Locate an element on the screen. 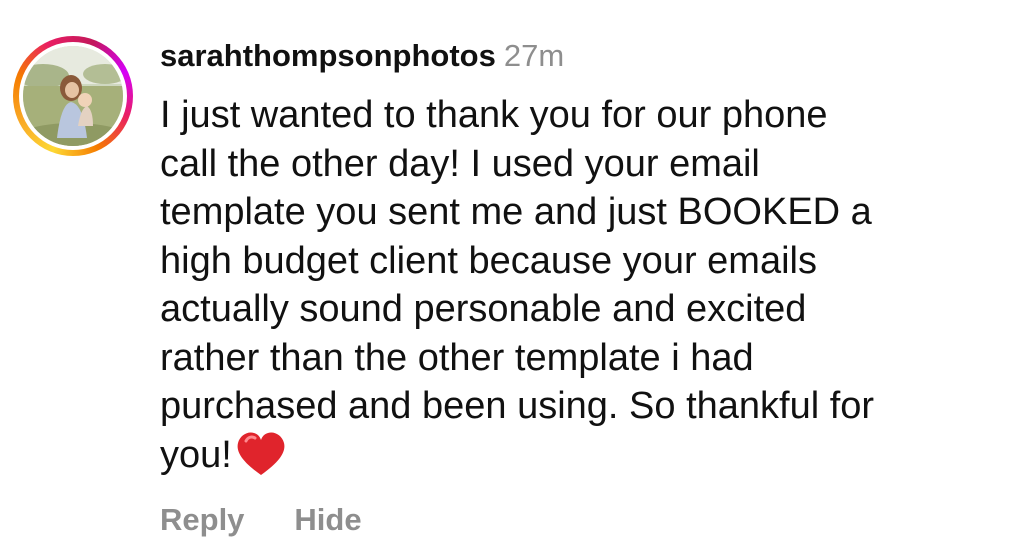 The width and height of the screenshot is (1036, 549). comment-line: actually sound personable and excited is located at coordinates (483, 309).